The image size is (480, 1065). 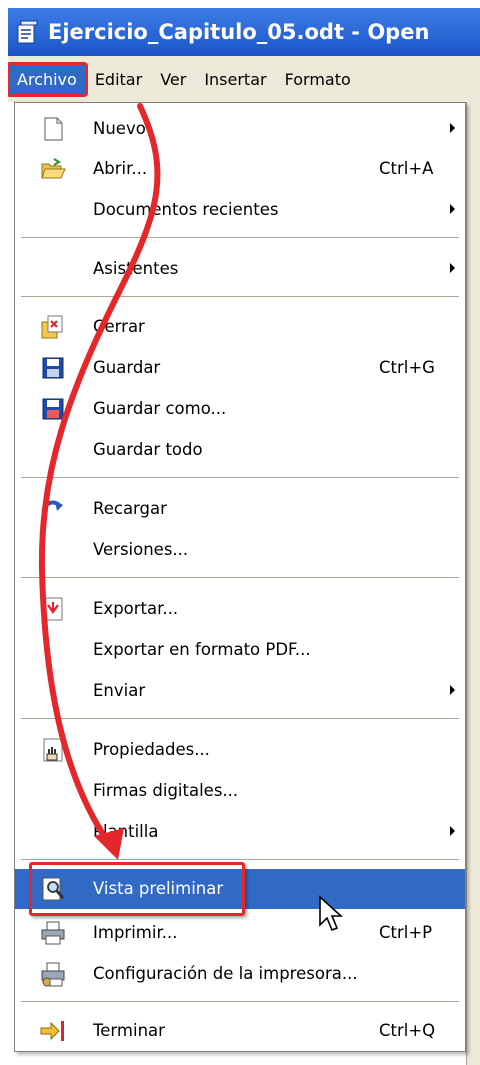 What do you see at coordinates (127, 367) in the screenshot?
I see `menu-item-label: Guardar` at bounding box center [127, 367].